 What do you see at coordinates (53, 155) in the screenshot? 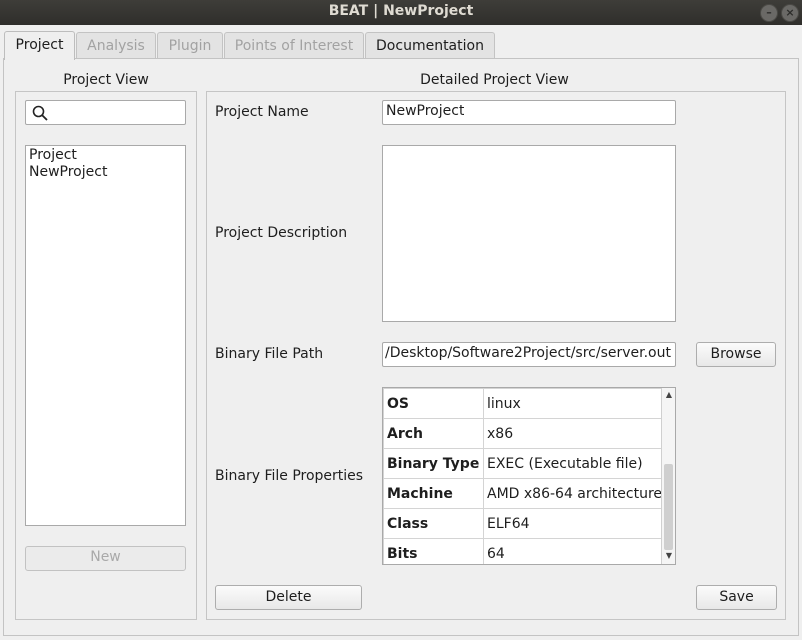
I see `tree-item-project: Project` at bounding box center [53, 155].